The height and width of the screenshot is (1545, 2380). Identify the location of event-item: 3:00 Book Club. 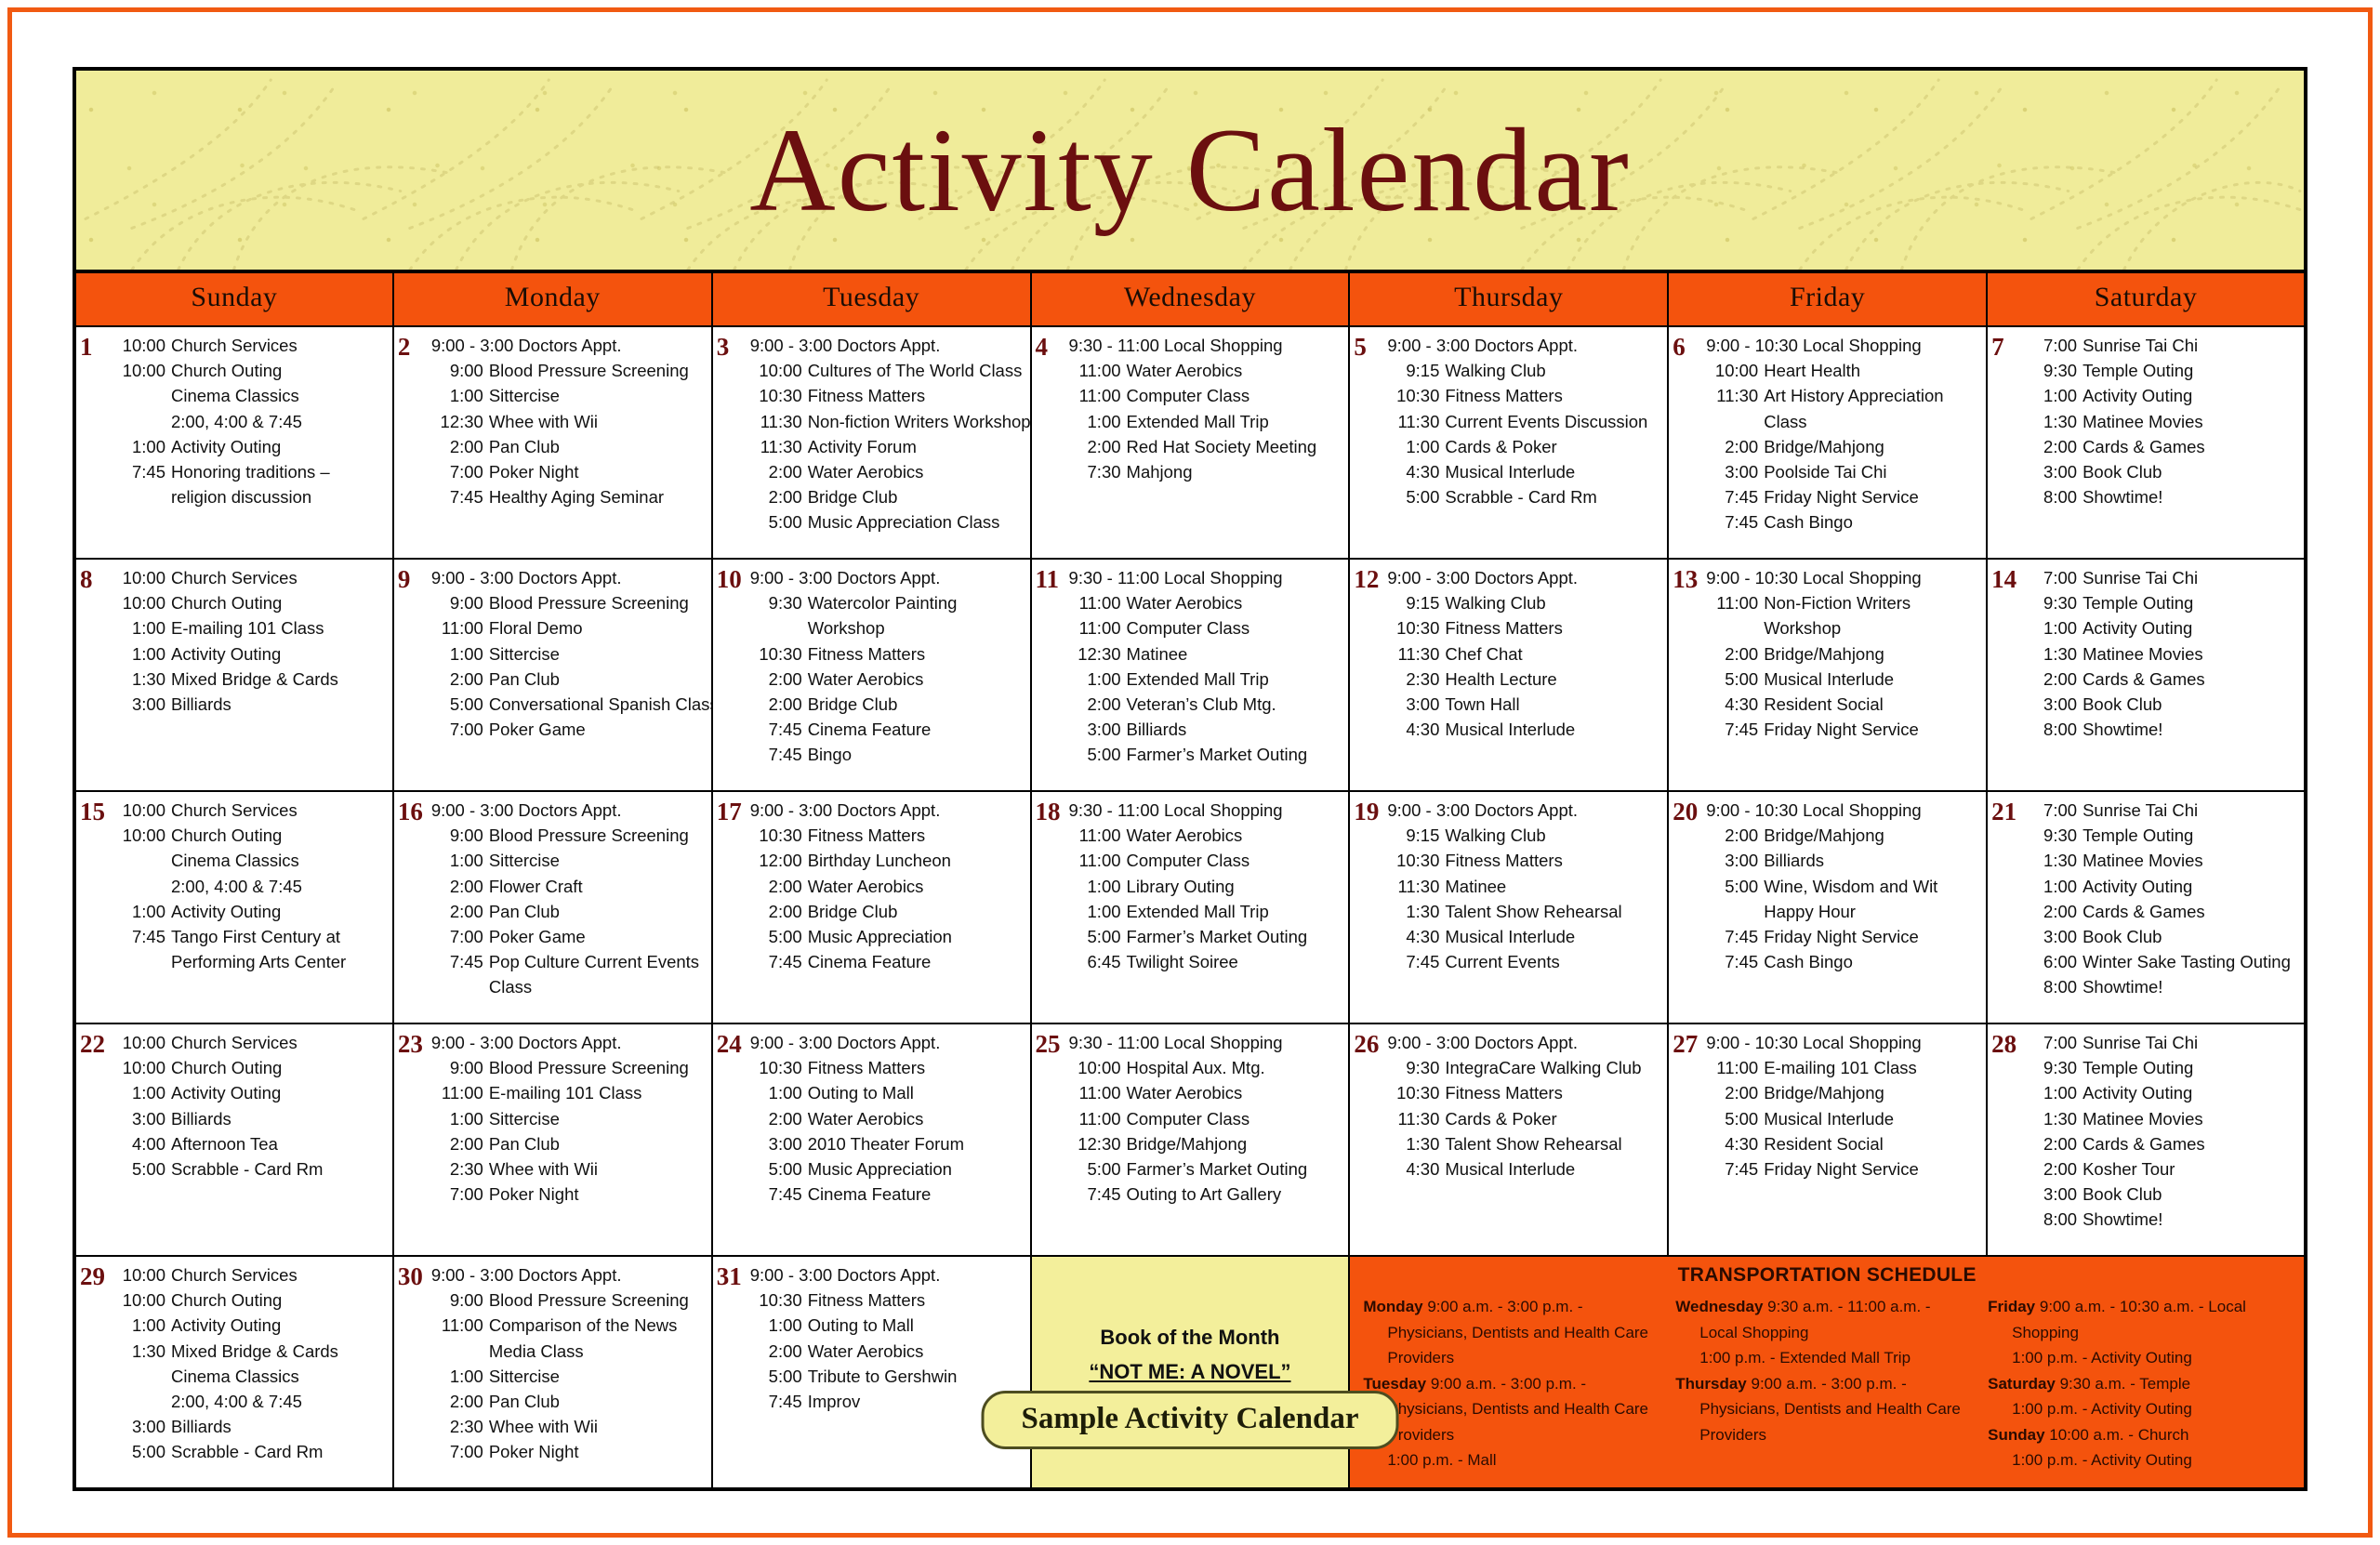
(2161, 472).